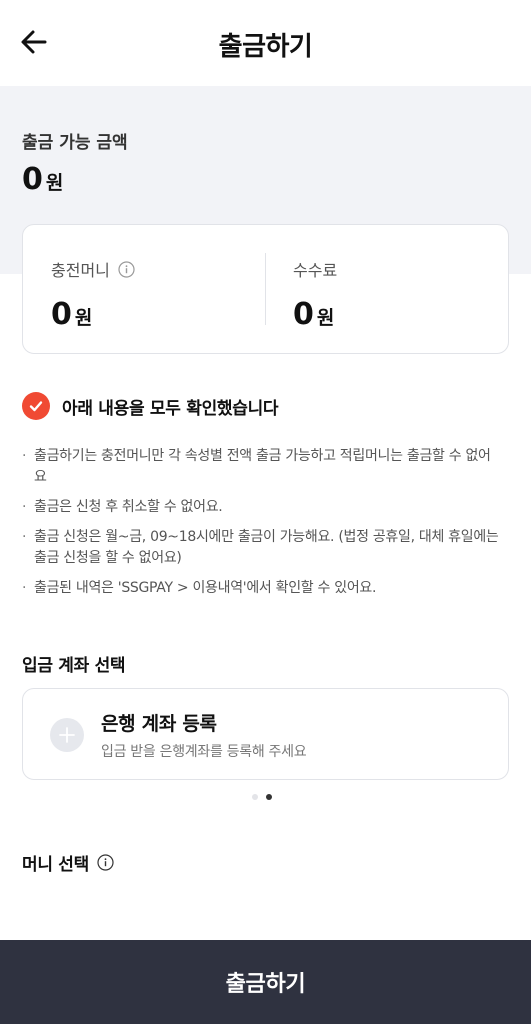 Image resolution: width=531 pixels, height=1024 pixels. What do you see at coordinates (262, 507) in the screenshot?
I see `notice-item: 출금은 신청 후 취소할 수 없어요.` at bounding box center [262, 507].